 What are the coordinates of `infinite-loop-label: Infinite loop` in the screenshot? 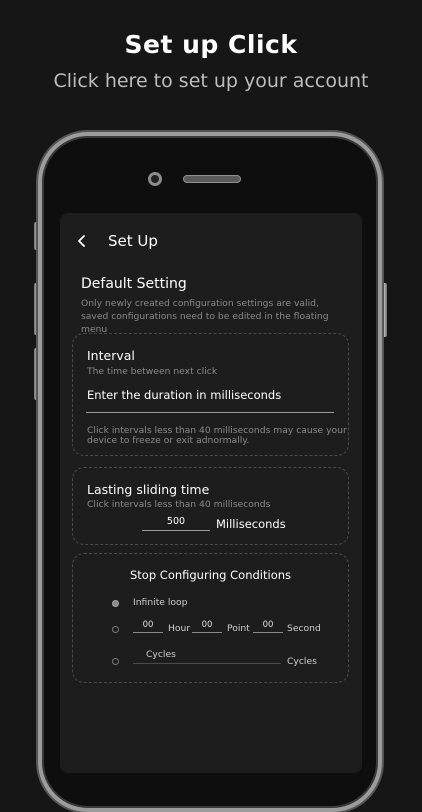 It's located at (160, 602).